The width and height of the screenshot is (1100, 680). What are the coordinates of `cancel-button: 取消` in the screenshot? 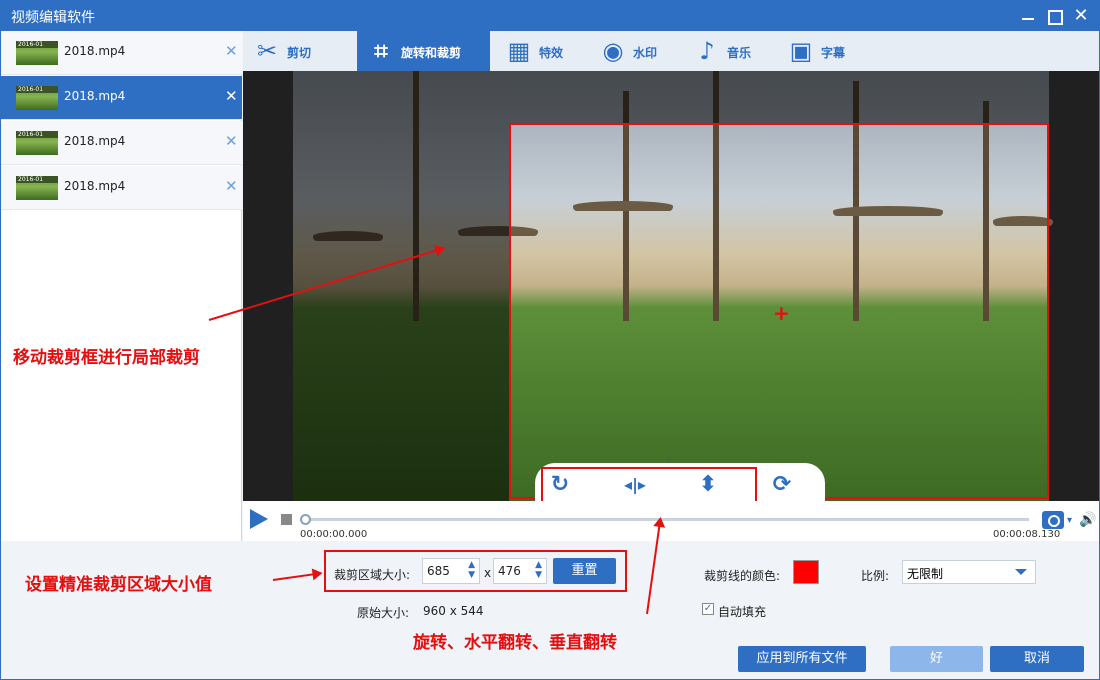 It's located at (1037, 659).